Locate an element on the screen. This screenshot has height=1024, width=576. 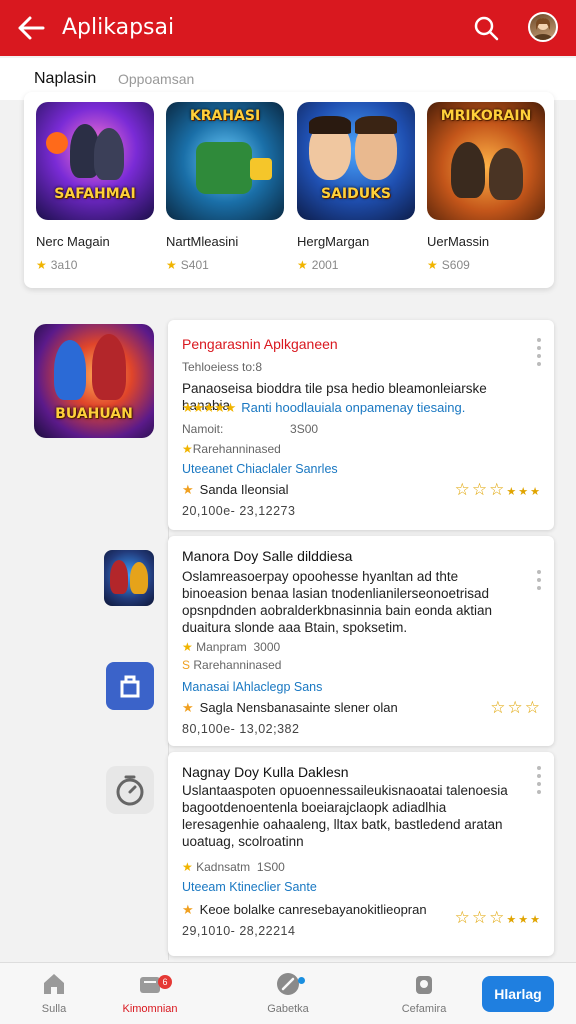
app-bar: Aplikapsai is located at coordinates (288, 28).